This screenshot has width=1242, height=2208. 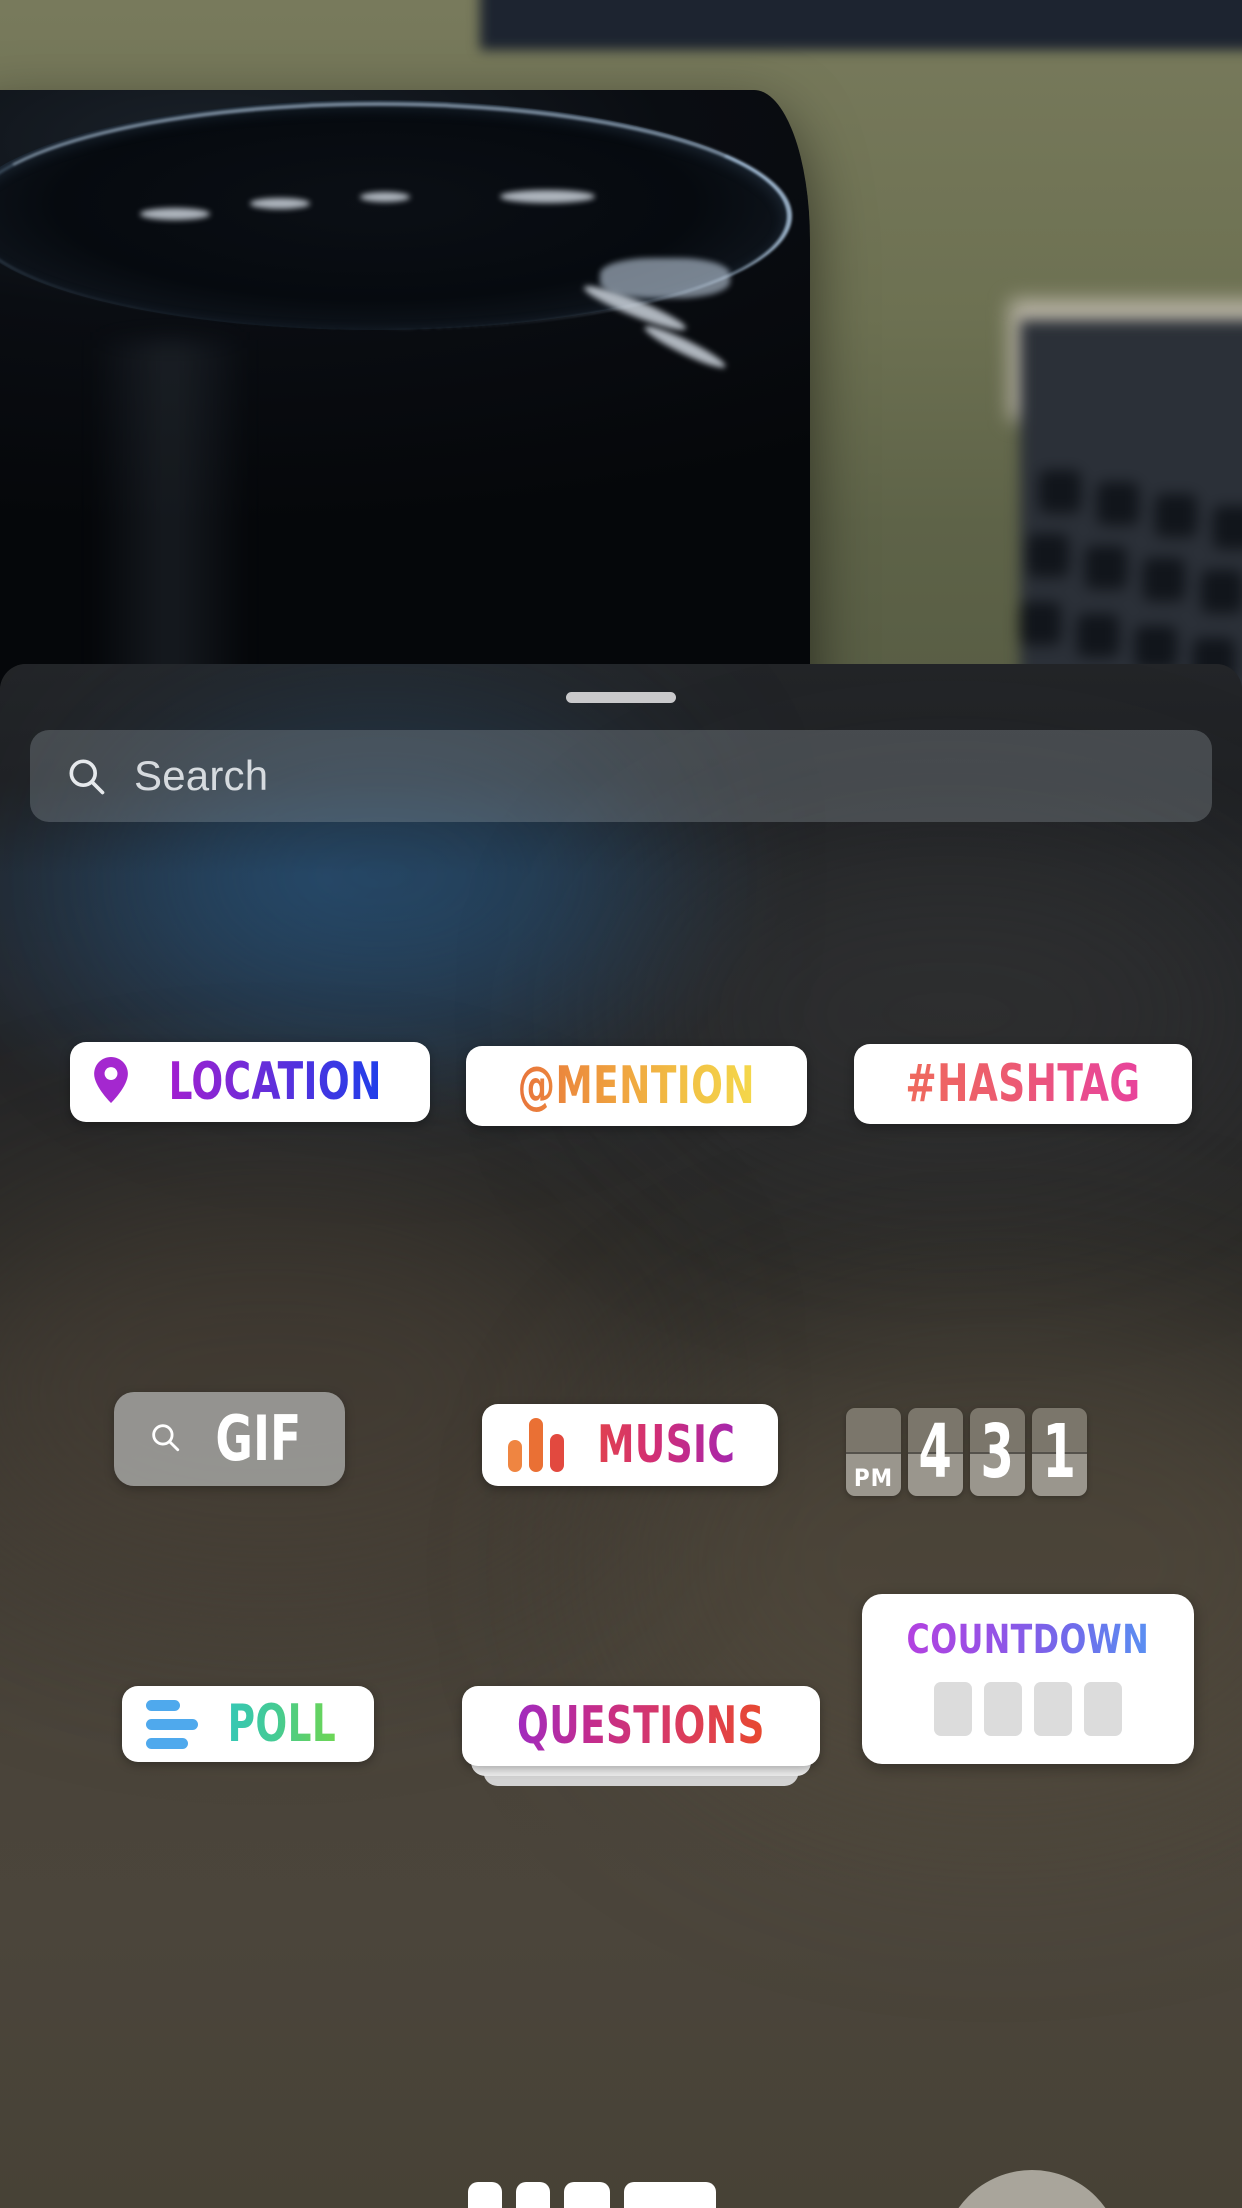 I want to click on sticker-hashtag-label: #HASHTAG, so click(x=1023, y=1084).